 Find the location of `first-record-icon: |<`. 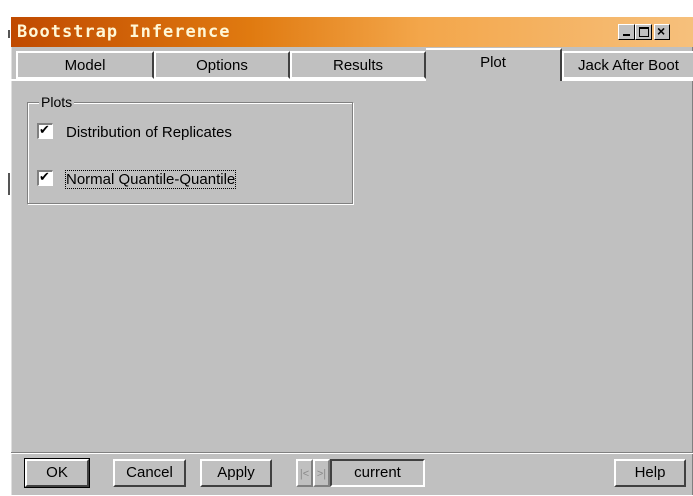

first-record-icon: |< is located at coordinates (304, 473).